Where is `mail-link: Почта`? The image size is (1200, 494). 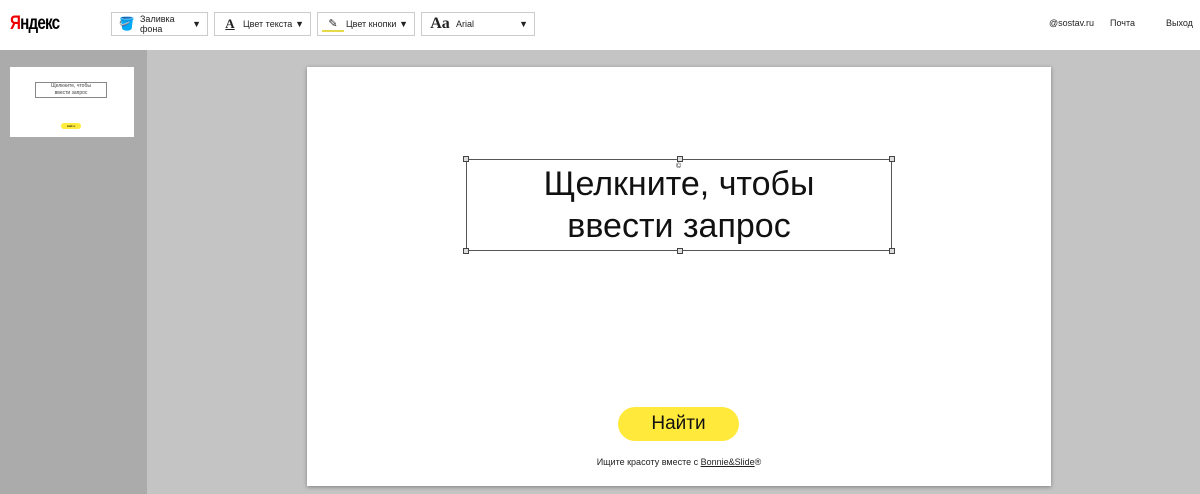
mail-link: Почта is located at coordinates (1122, 23).